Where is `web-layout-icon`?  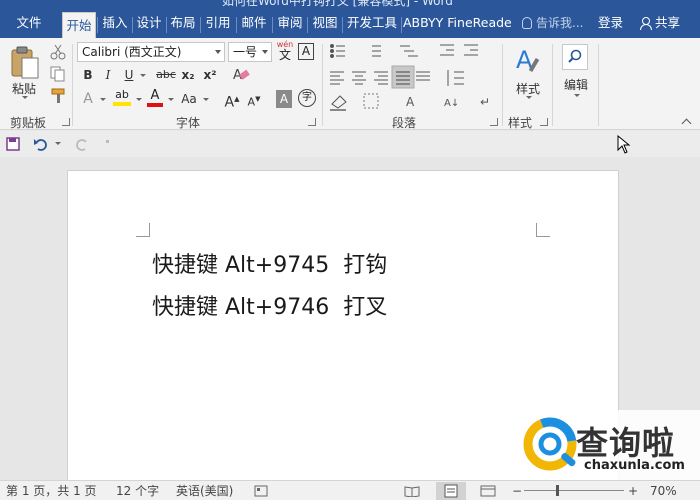 web-layout-icon is located at coordinates (488, 491).